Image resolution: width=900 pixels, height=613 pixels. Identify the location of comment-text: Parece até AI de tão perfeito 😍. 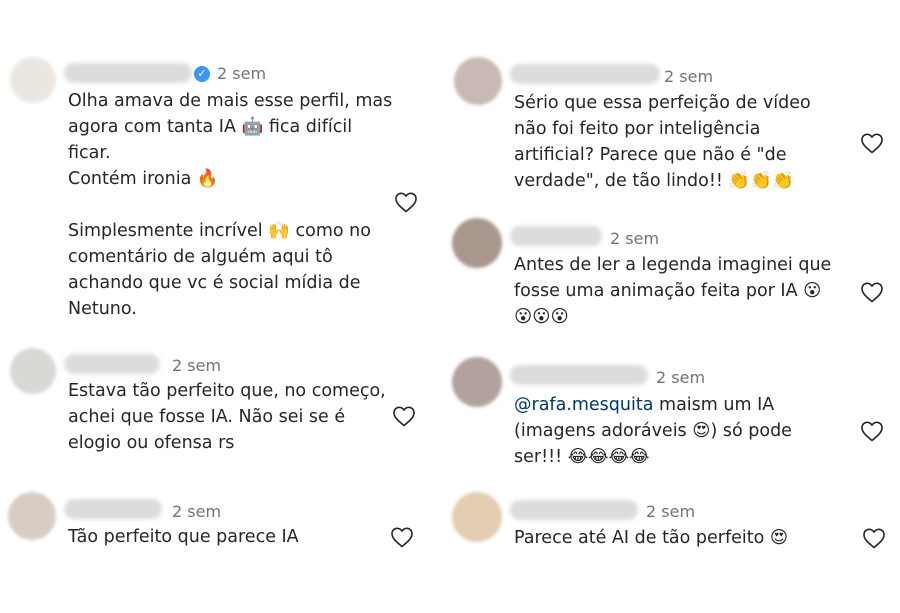
(651, 538).